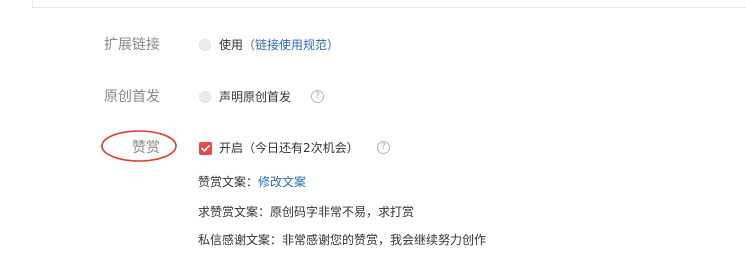  I want to click on original-first-radio, so click(205, 97).